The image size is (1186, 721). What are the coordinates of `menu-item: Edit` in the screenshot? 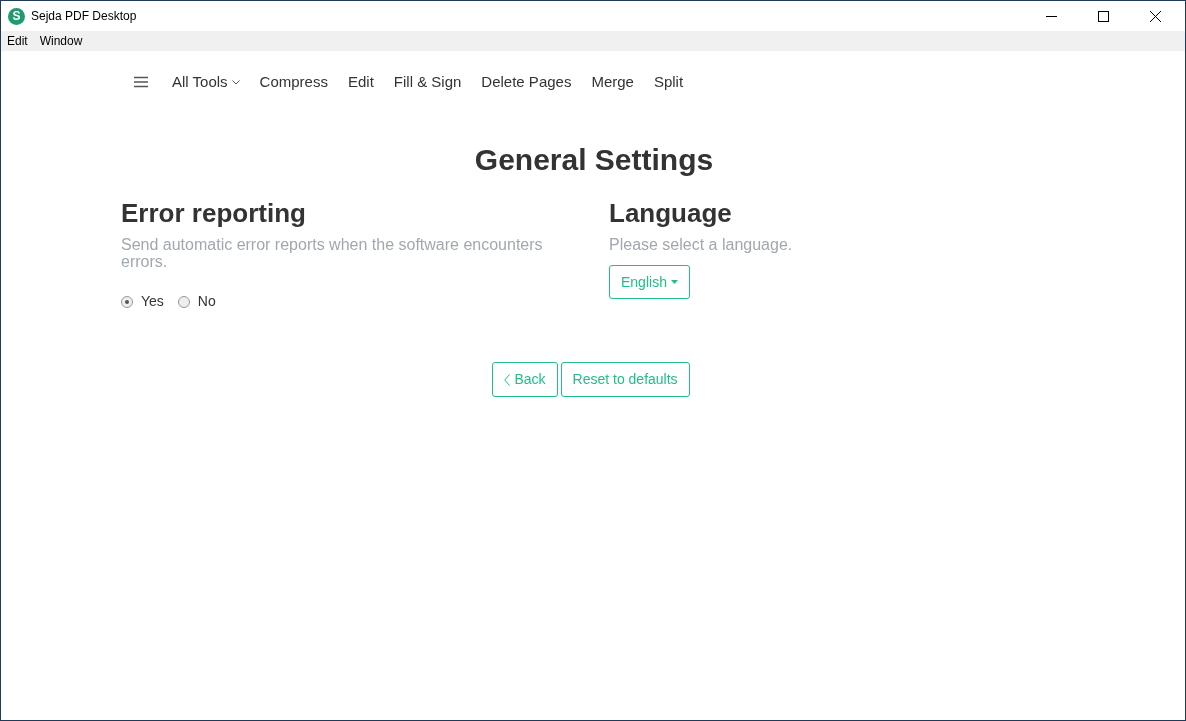 It's located at (17, 41).